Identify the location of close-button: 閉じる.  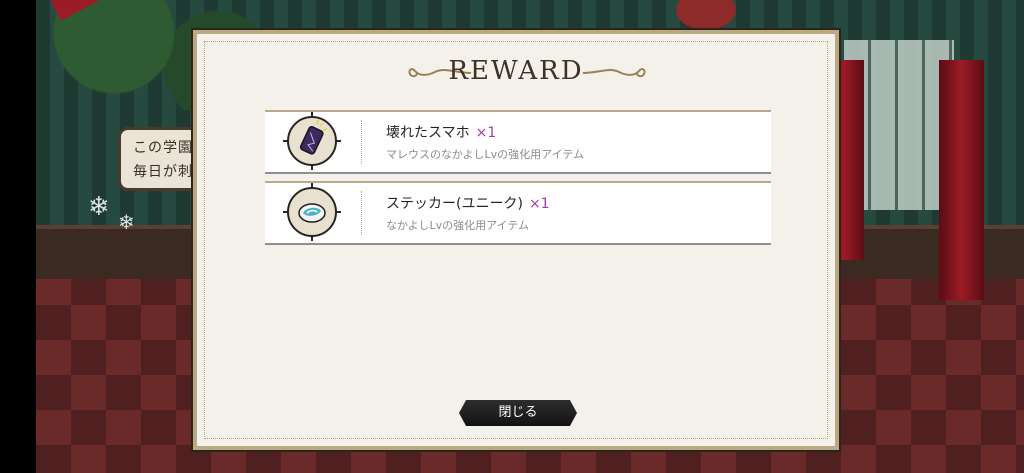
(518, 413).